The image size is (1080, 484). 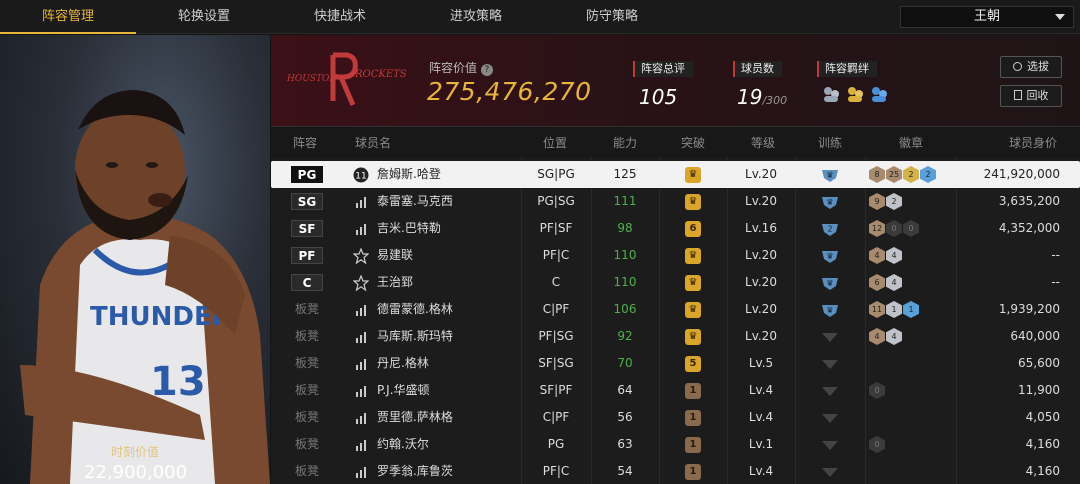 I want to click on select-button: 选拔, so click(x=1031, y=67).